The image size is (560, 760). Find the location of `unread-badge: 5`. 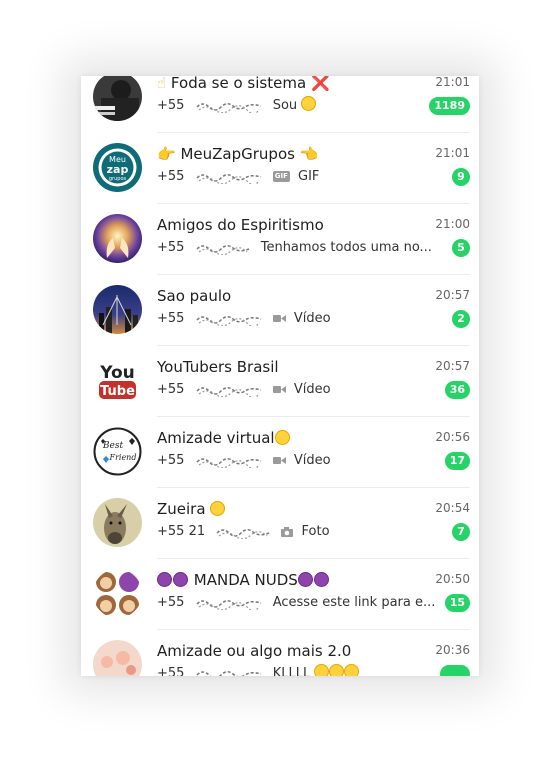

unread-badge: 5 is located at coordinates (461, 248).